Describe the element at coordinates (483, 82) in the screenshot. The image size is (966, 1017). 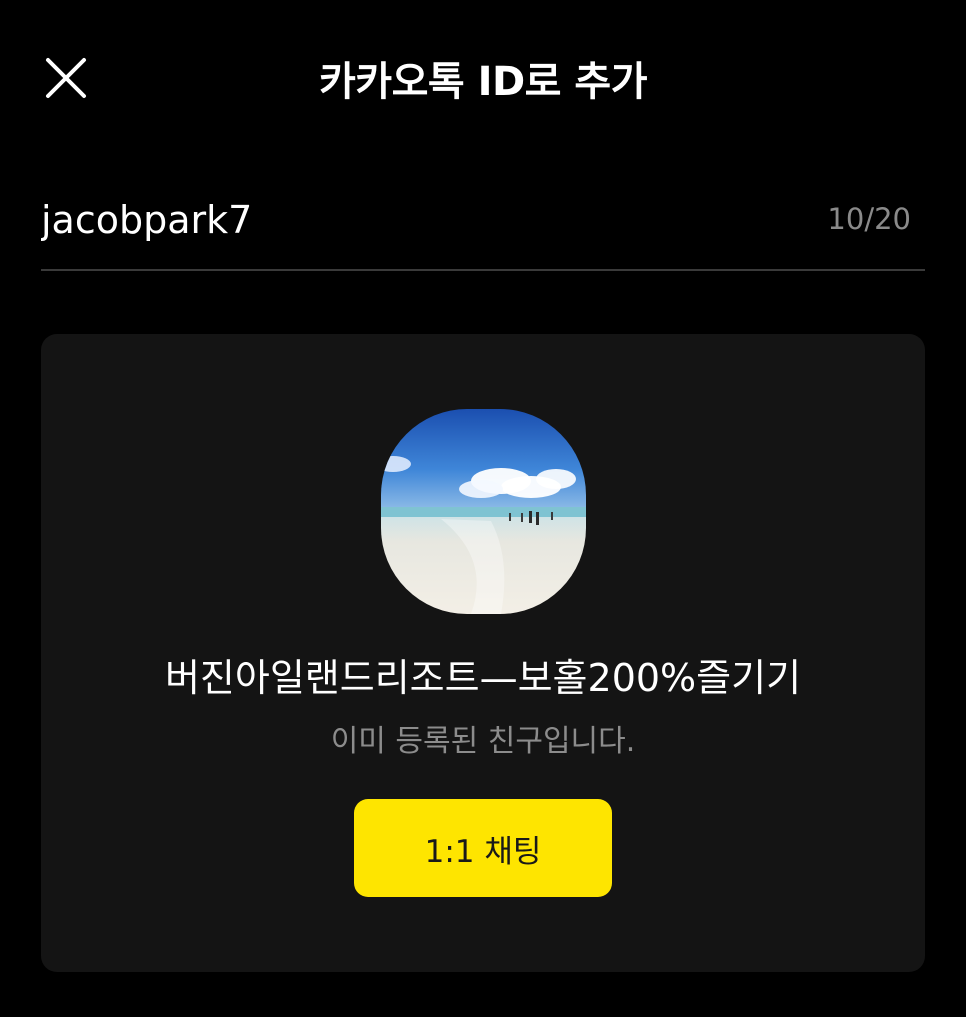
I see `page-title: 카카오톡 ID로 추가` at that location.